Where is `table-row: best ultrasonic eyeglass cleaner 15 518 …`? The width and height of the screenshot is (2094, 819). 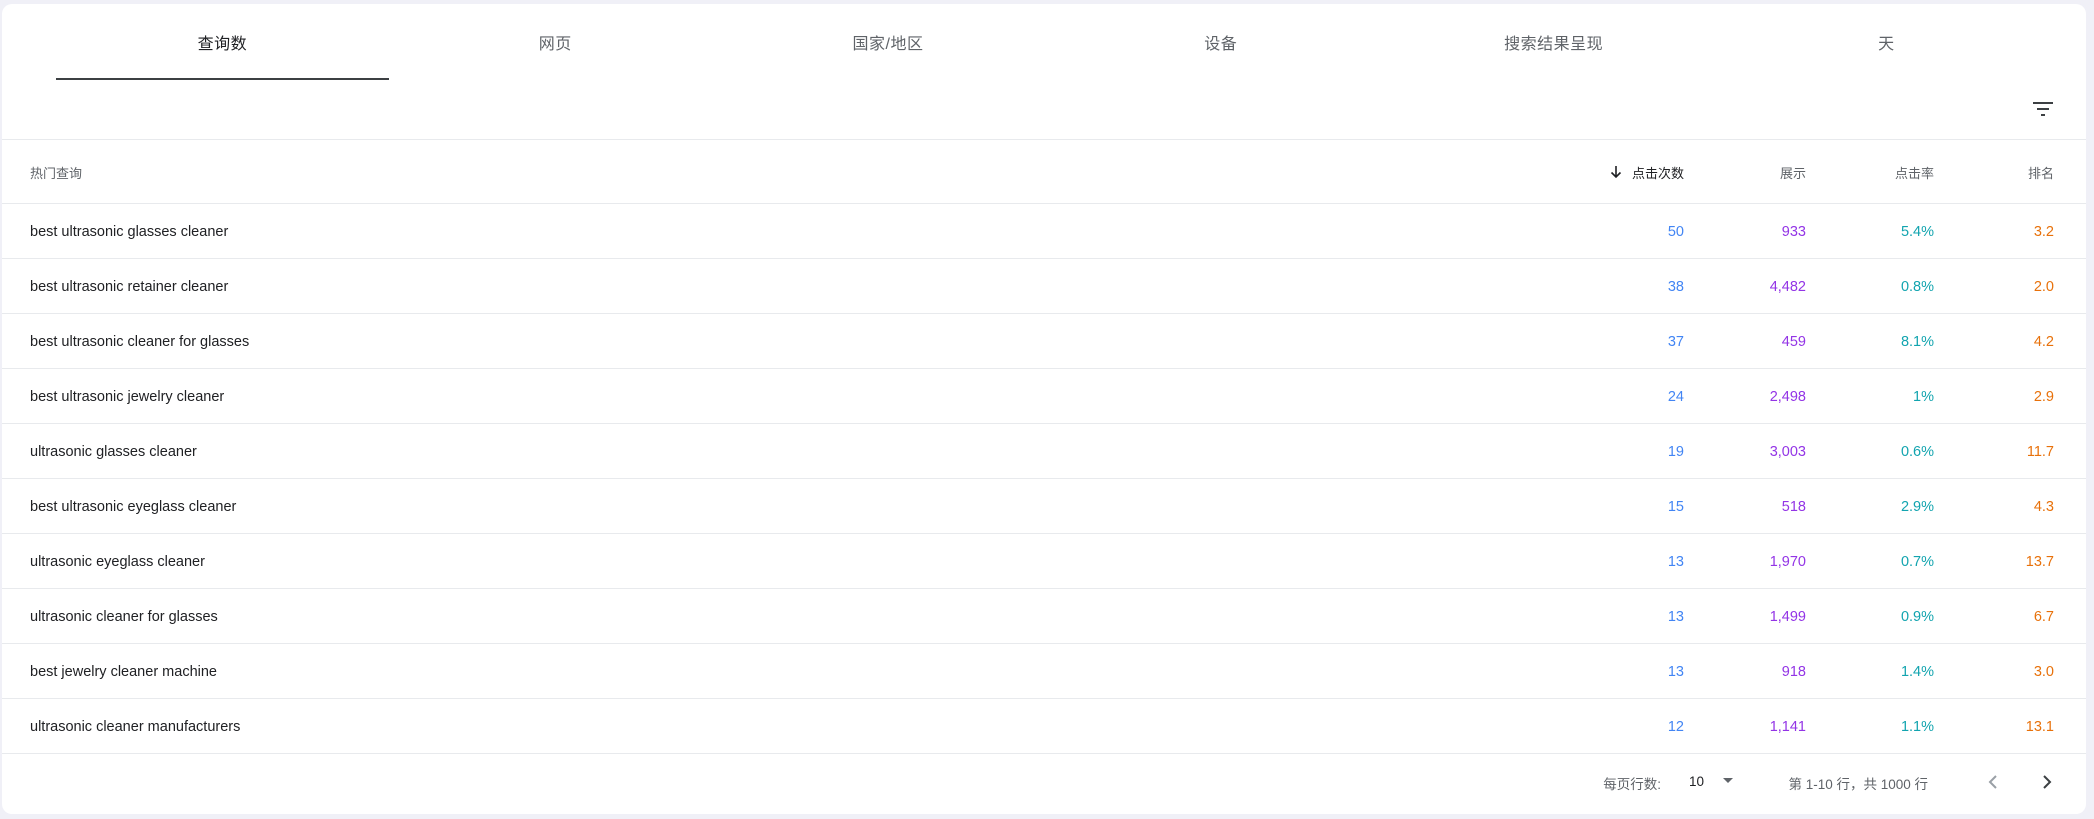
table-row: best ultrasonic eyeglass cleaner 15 518 … is located at coordinates (1044, 506).